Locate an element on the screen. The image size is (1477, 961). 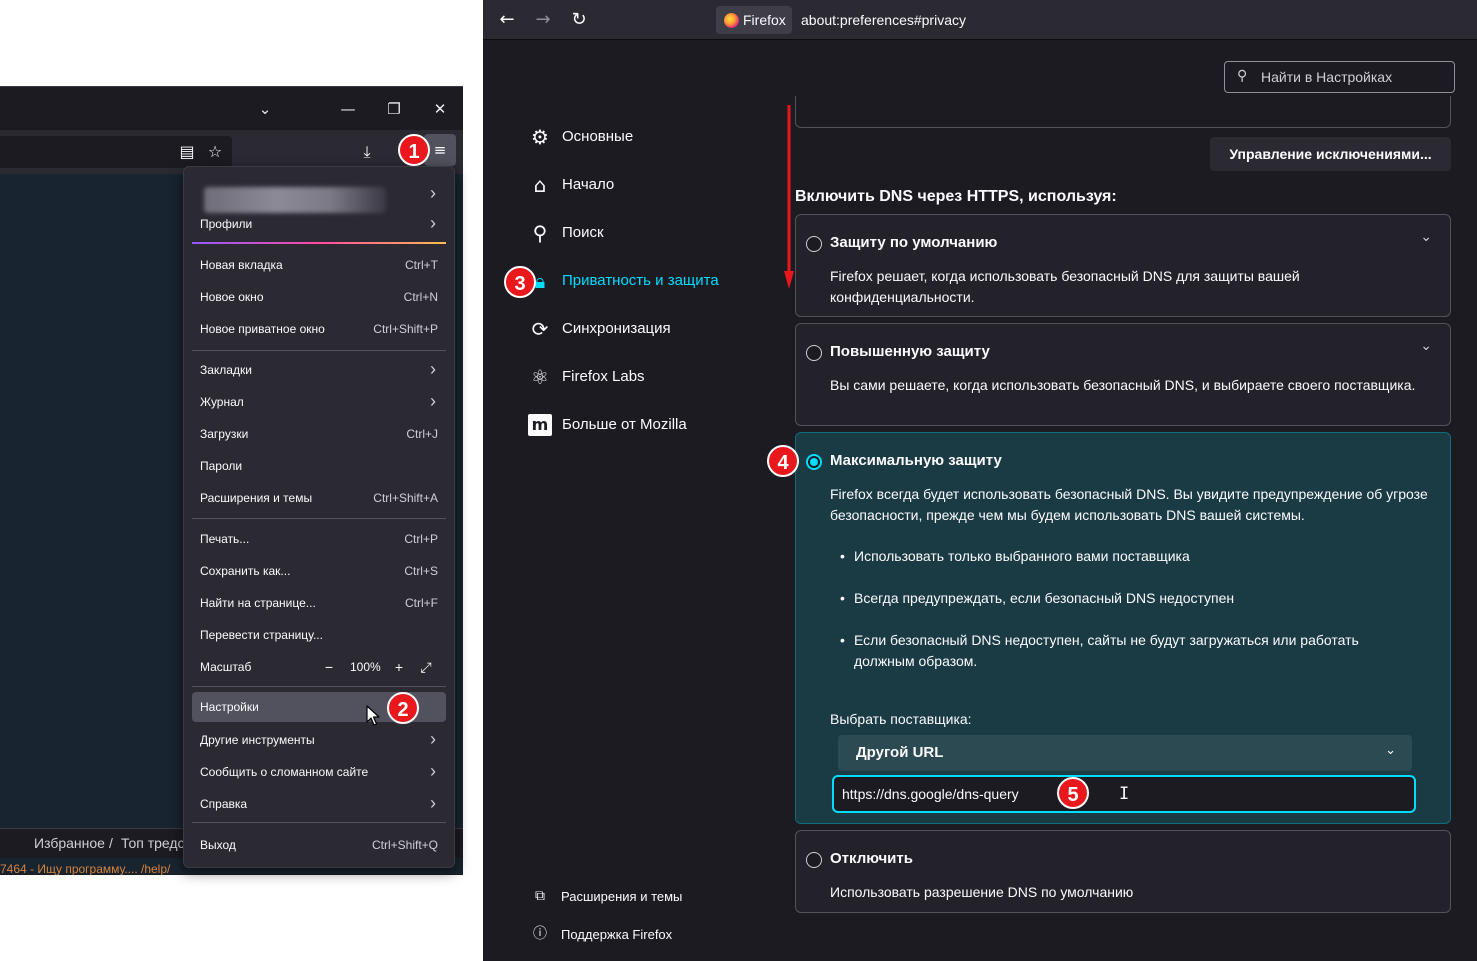
menu-downloads: Загрузки Ctrl+J is located at coordinates (319, 434).